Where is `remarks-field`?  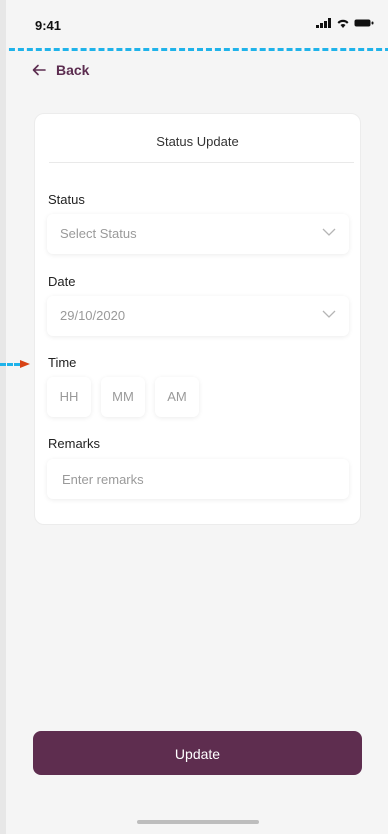
remarks-field is located at coordinates (198, 479).